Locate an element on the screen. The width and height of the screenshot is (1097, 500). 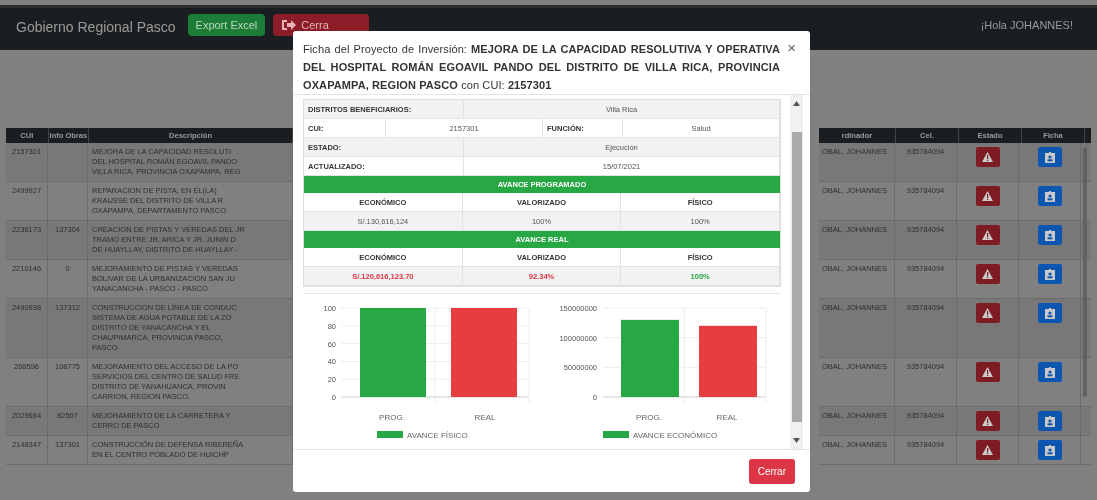
export-button: Export Excel is located at coordinates (226, 25).